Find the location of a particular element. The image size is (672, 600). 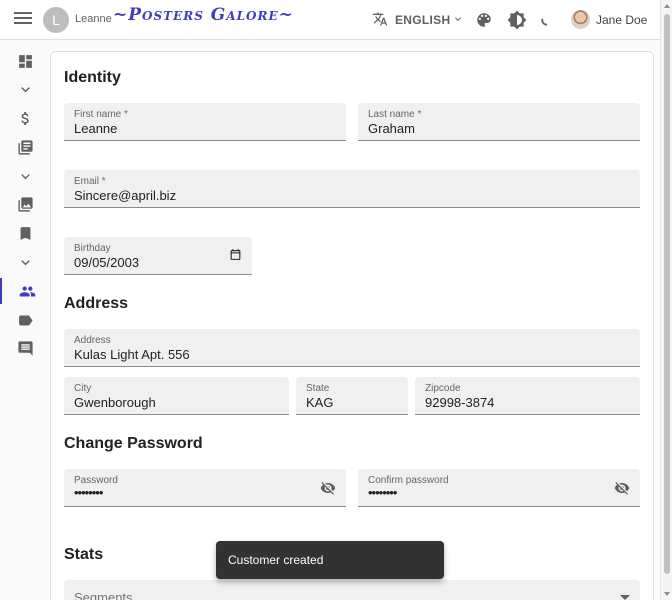

field-value: Sincere@april.biz is located at coordinates (125, 195).